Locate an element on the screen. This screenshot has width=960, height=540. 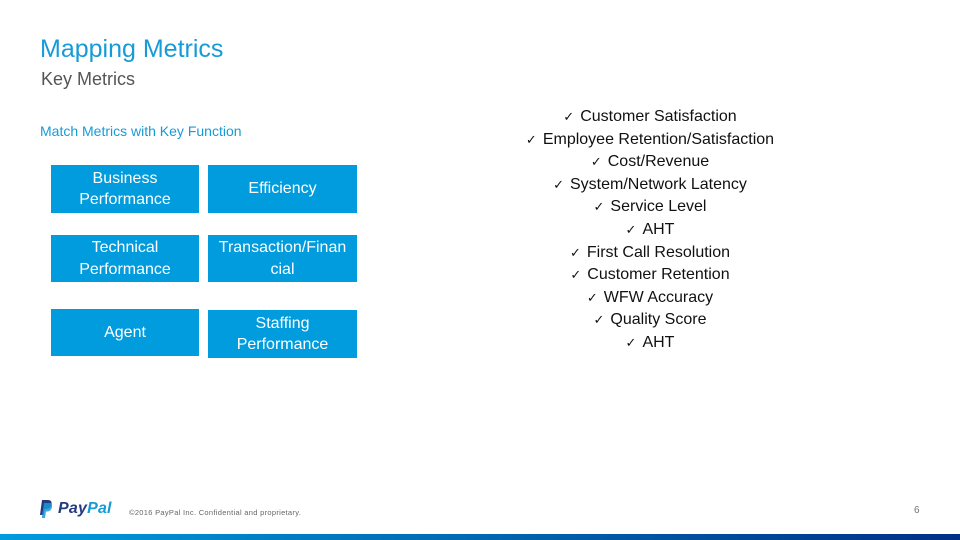
box-line: Transaction/Finan is located at coordinates (282, 247).